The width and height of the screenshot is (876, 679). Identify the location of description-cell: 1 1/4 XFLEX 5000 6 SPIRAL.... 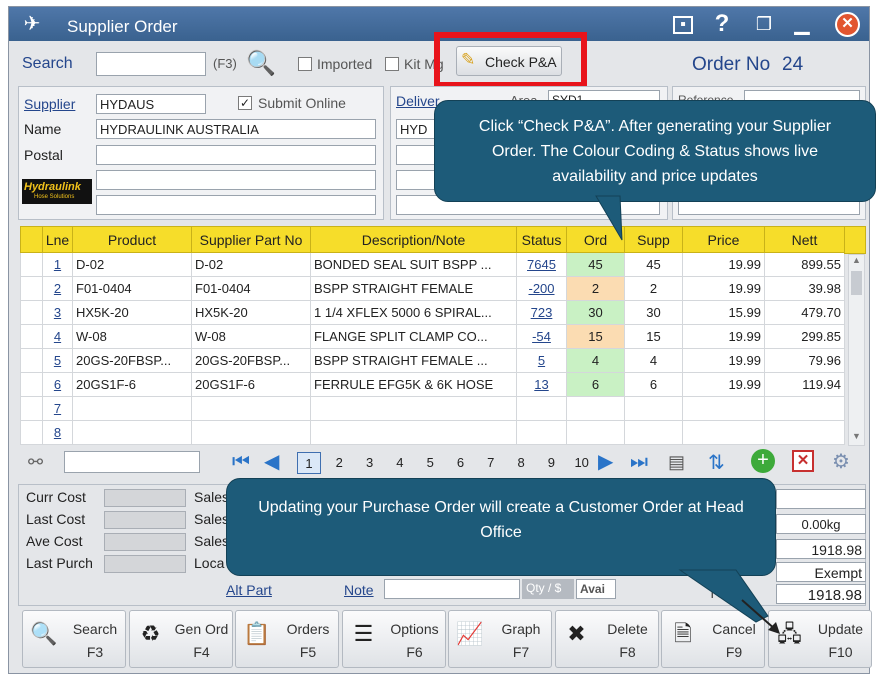
(413, 312).